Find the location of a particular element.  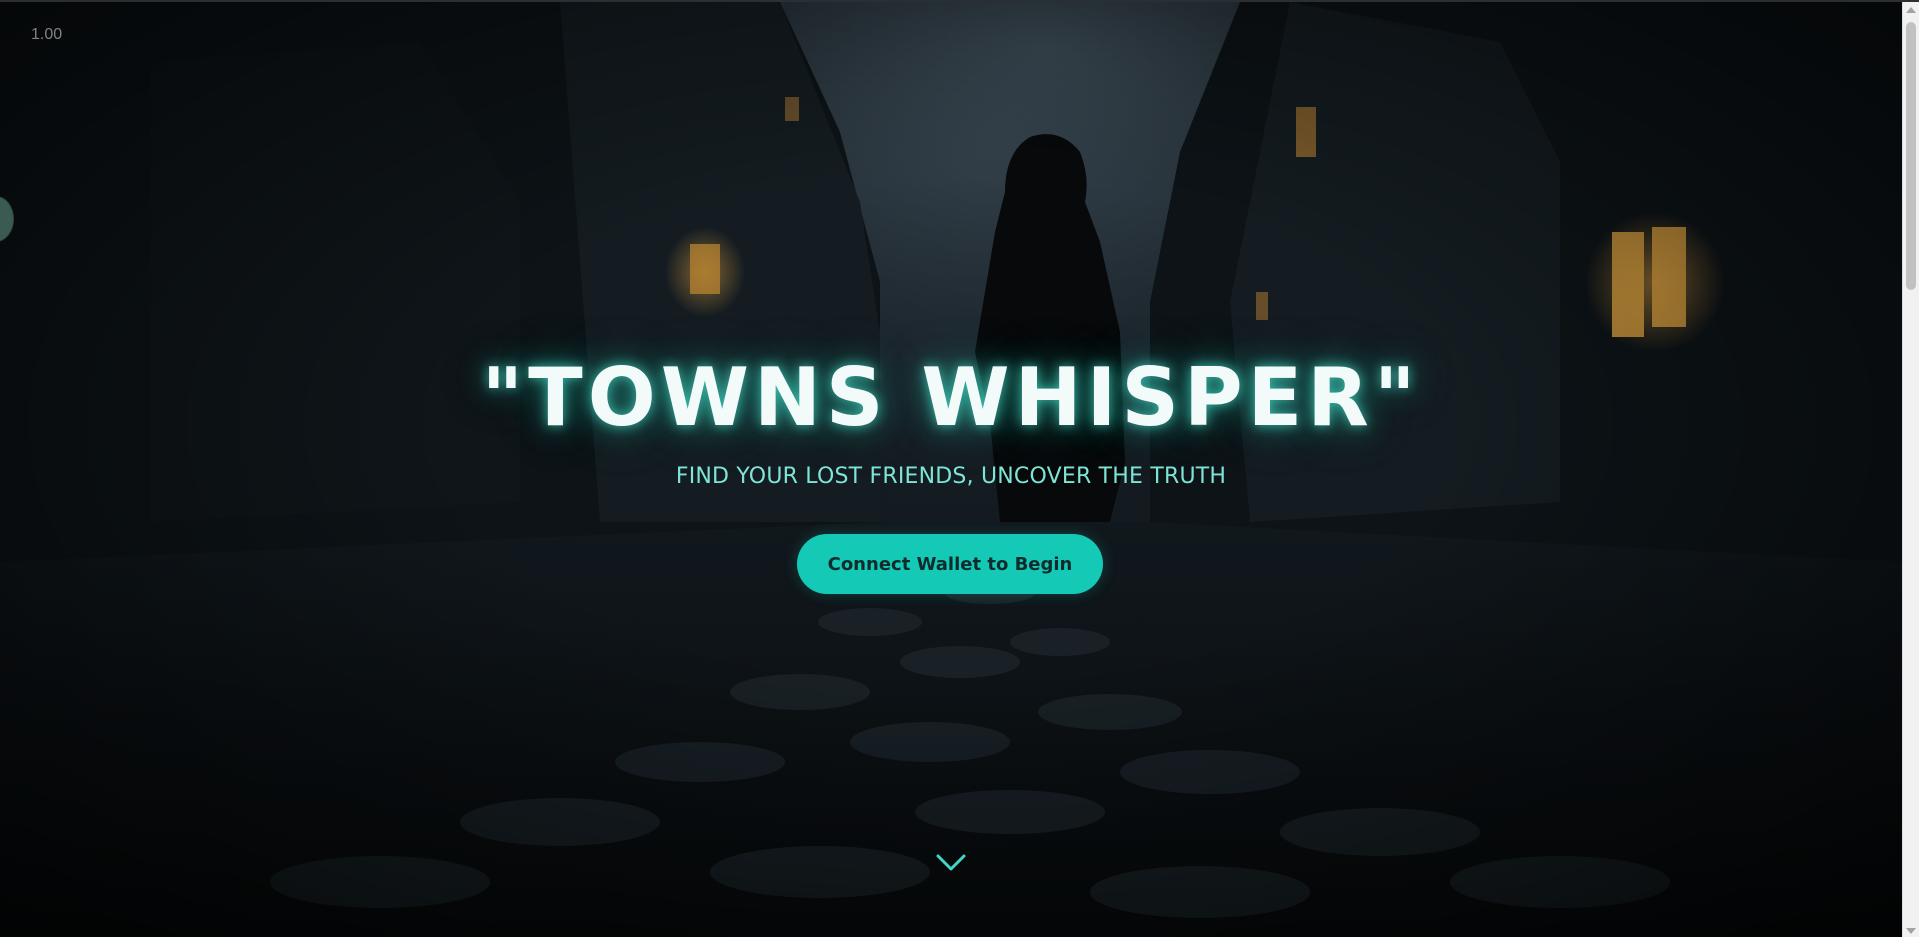

scroll-down-arrow-icon is located at coordinates (1911, 931).